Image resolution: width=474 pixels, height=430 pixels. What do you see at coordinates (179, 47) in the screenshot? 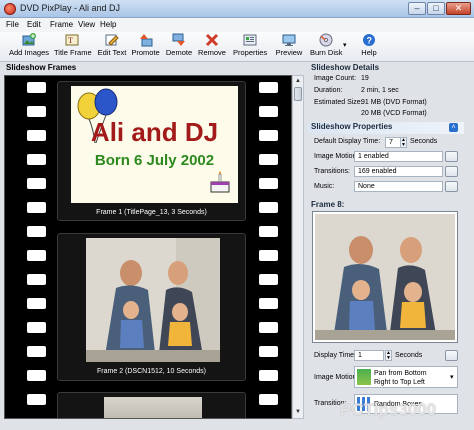
I see `demote-button: Demote` at bounding box center [179, 47].